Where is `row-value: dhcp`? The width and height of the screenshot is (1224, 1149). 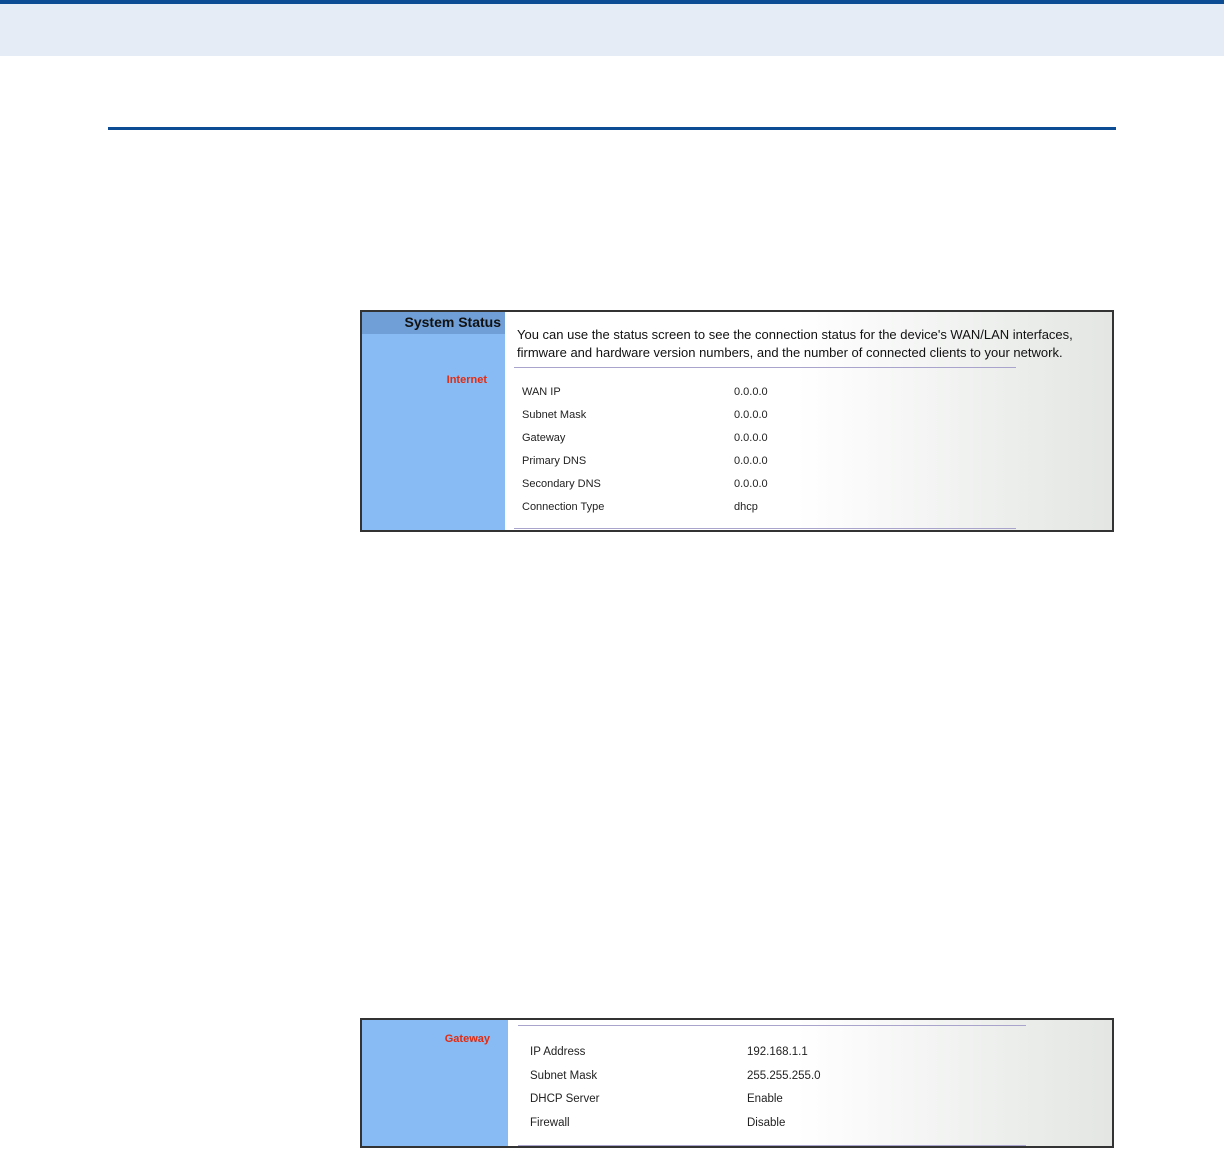
row-value: dhcp is located at coordinates (746, 507).